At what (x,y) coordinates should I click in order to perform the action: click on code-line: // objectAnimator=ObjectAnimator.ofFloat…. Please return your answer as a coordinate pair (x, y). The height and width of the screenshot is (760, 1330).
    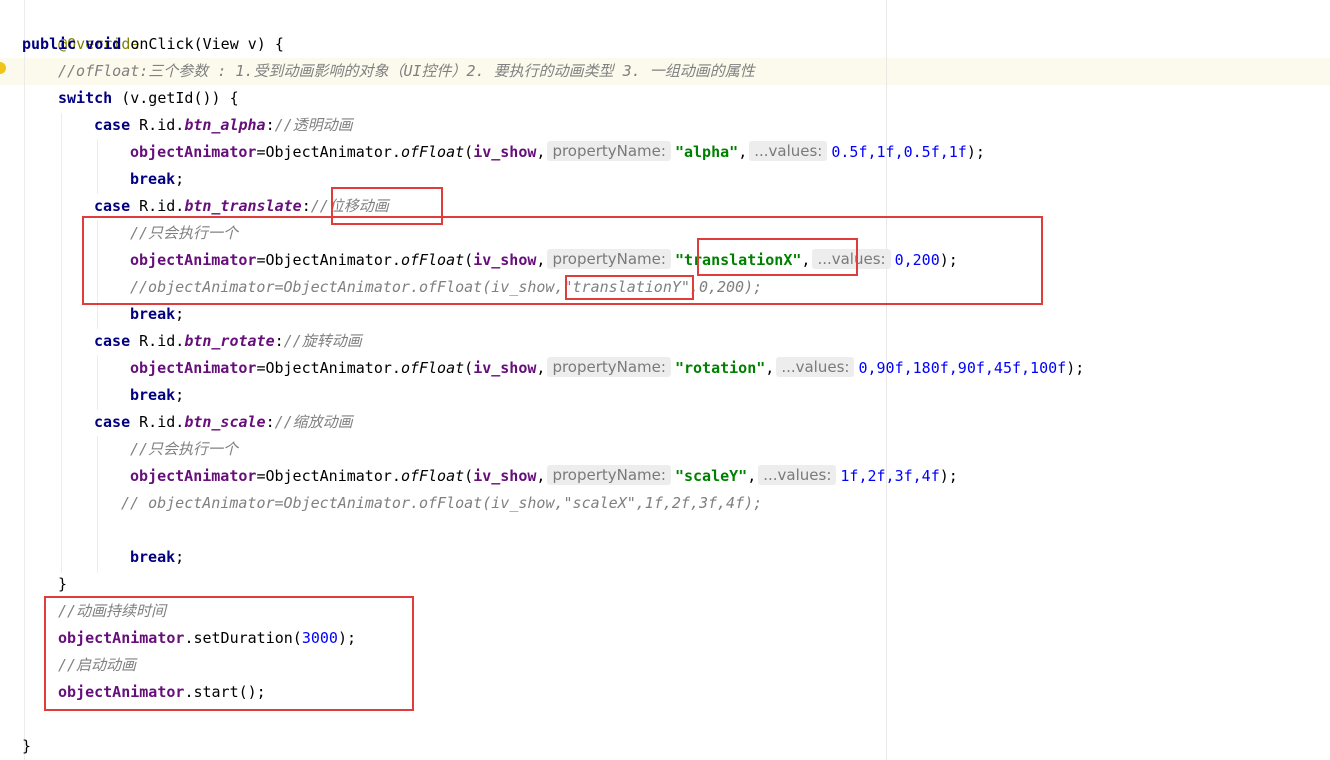
    Looking at the image, I should click on (441, 503).